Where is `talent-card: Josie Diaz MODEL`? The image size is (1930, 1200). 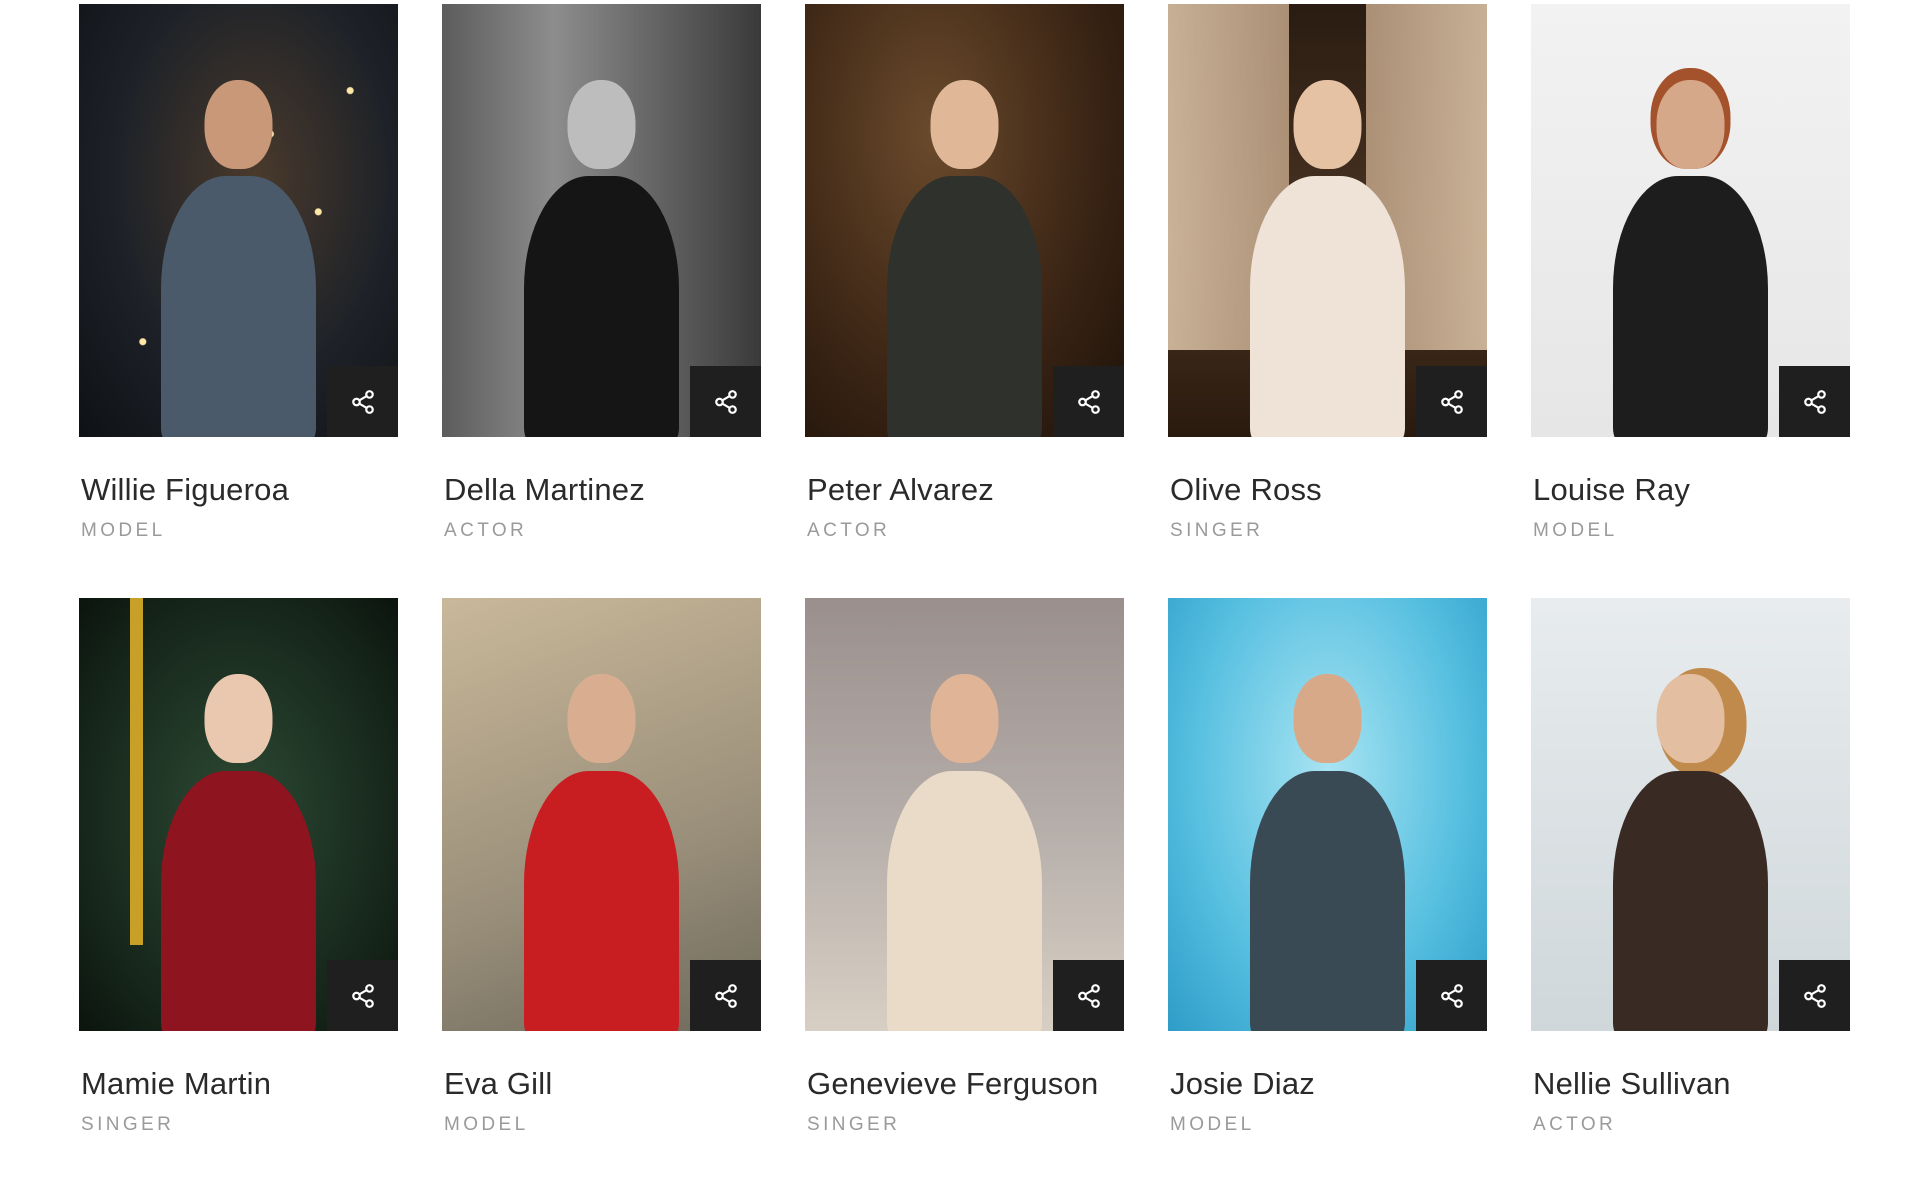 talent-card: Josie Diaz MODEL is located at coordinates (1327, 867).